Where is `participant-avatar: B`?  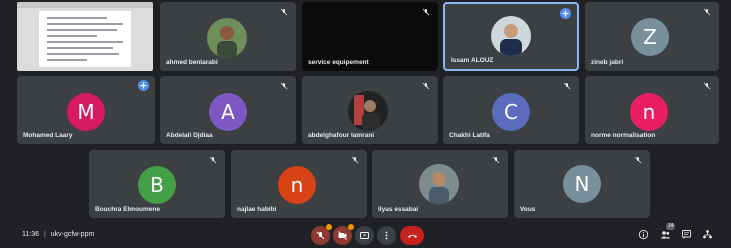
participant-avatar: B is located at coordinates (157, 185).